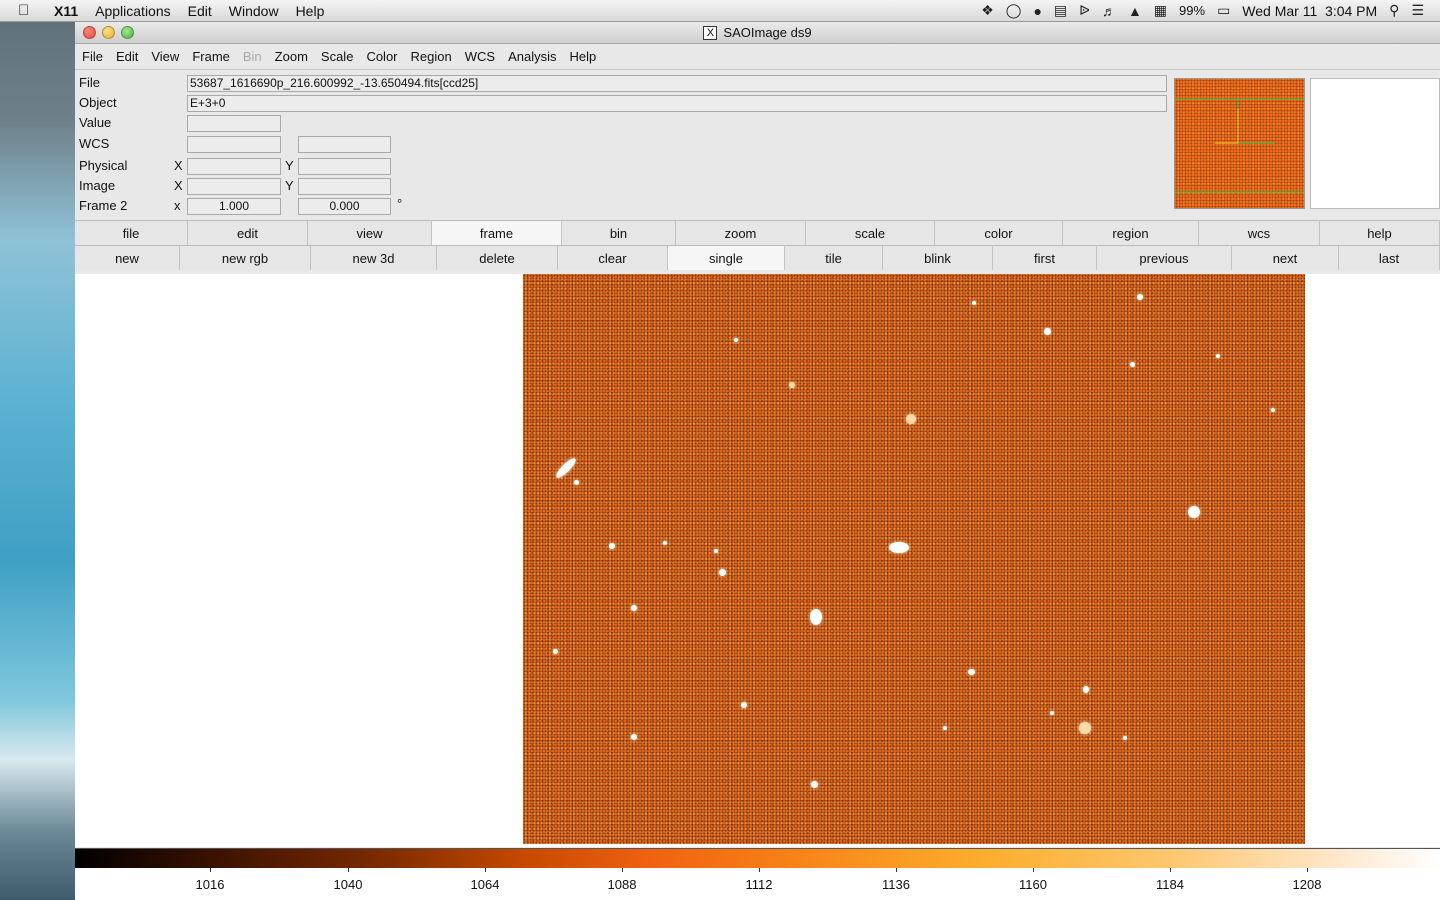  What do you see at coordinates (497, 233) in the screenshot?
I see `btn-frame: frame` at bounding box center [497, 233].